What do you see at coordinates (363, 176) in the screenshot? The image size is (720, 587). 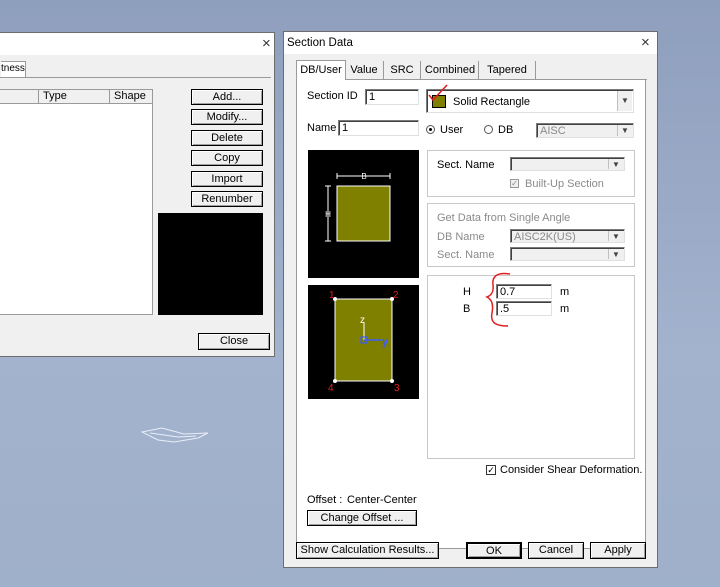 I see `b-dimension-label: B` at bounding box center [363, 176].